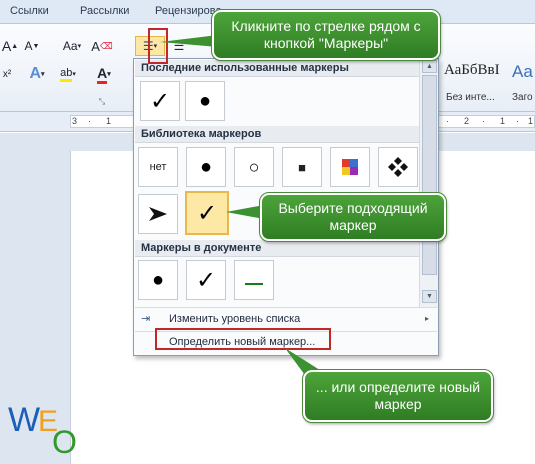 The width and height of the screenshot is (535, 464). What do you see at coordinates (37, 74) in the screenshot?
I see `text-effects-icon: A ▾` at bounding box center [37, 74].